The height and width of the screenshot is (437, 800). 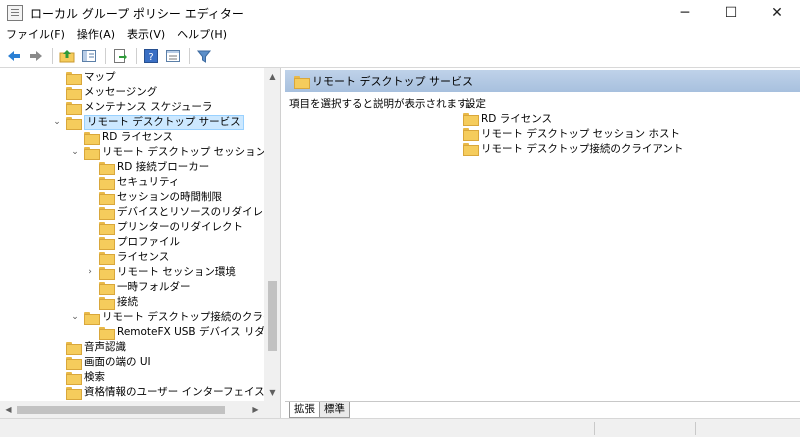 I want to click on minimize-button: ─, so click(x=685, y=13).